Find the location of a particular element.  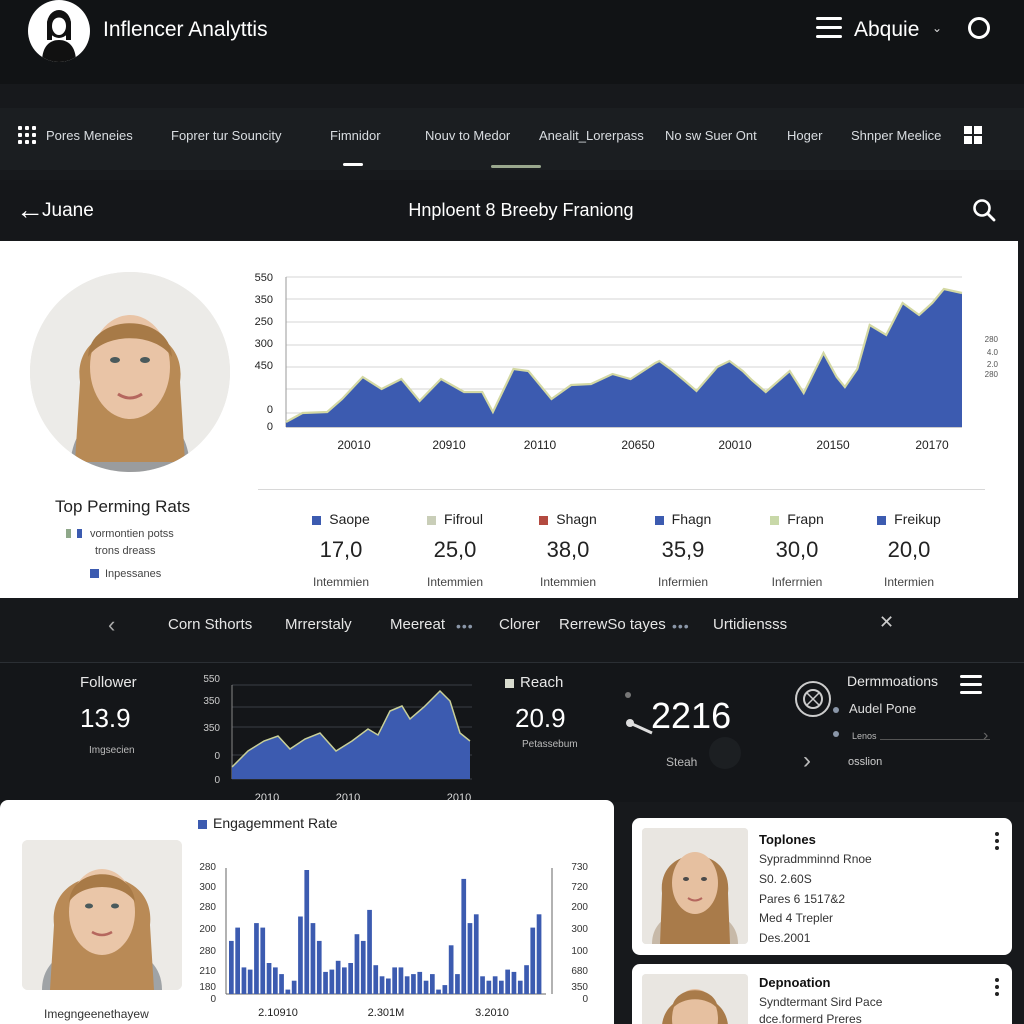

apps-grid-icon is located at coordinates (27, 135).